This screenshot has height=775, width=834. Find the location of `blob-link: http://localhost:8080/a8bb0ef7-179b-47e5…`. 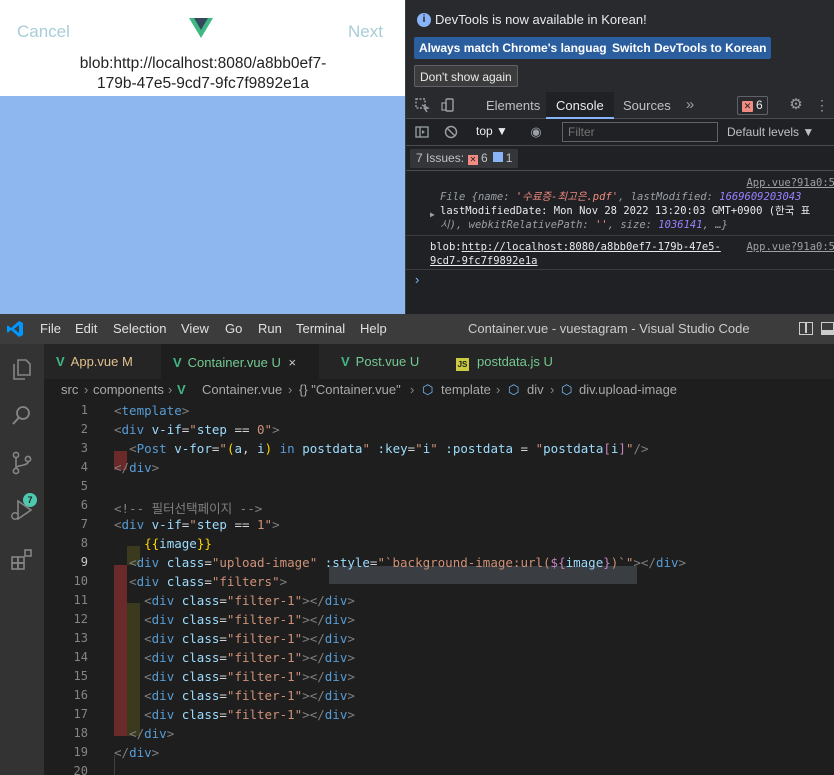

blob-link: http://localhost:8080/a8bb0ef7-179b-47e5… is located at coordinates (591, 247).